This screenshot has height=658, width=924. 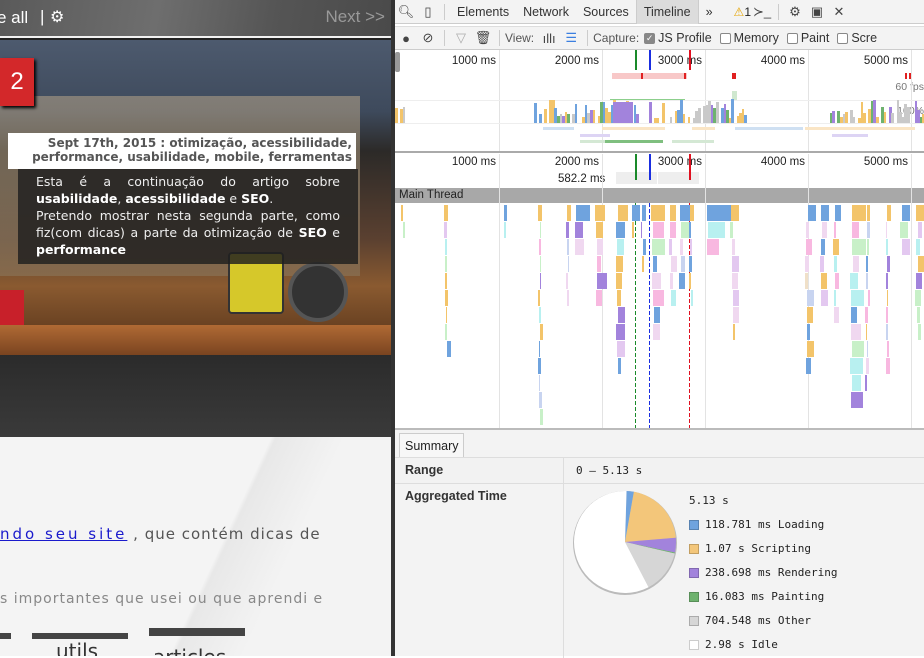 What do you see at coordinates (77, 198) in the screenshot?
I see `excerpt-bold: usabilidade` at bounding box center [77, 198].